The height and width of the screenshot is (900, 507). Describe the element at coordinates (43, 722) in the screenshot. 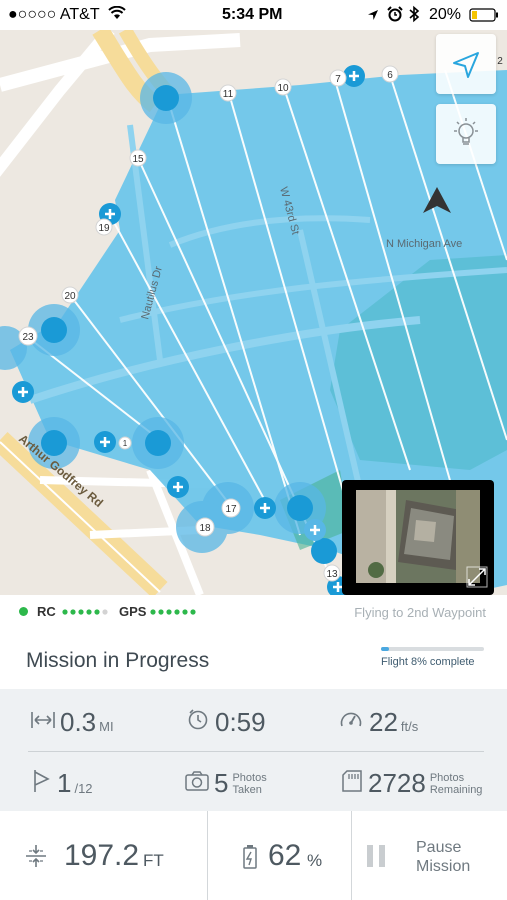

I see `distance-icon` at that location.